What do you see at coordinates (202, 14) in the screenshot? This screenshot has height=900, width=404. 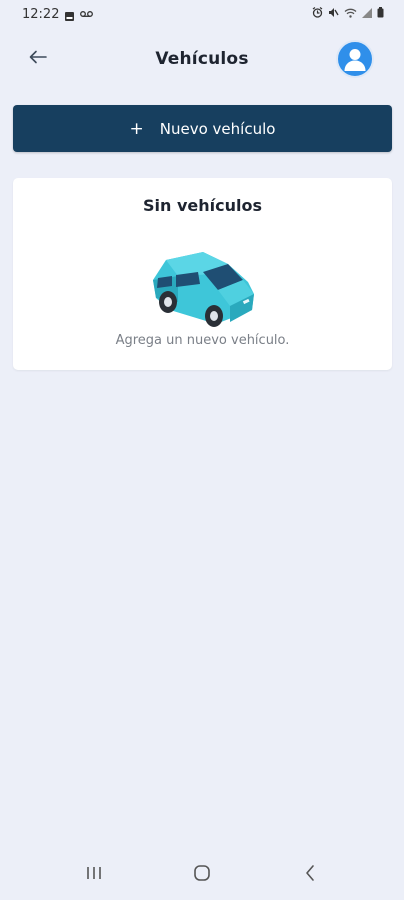 I see `status-bar: 12:22` at bounding box center [202, 14].